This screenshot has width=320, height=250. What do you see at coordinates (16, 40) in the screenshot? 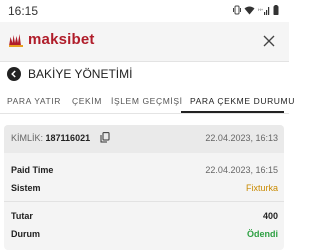
I see `maksibet-logo-icon` at bounding box center [16, 40].